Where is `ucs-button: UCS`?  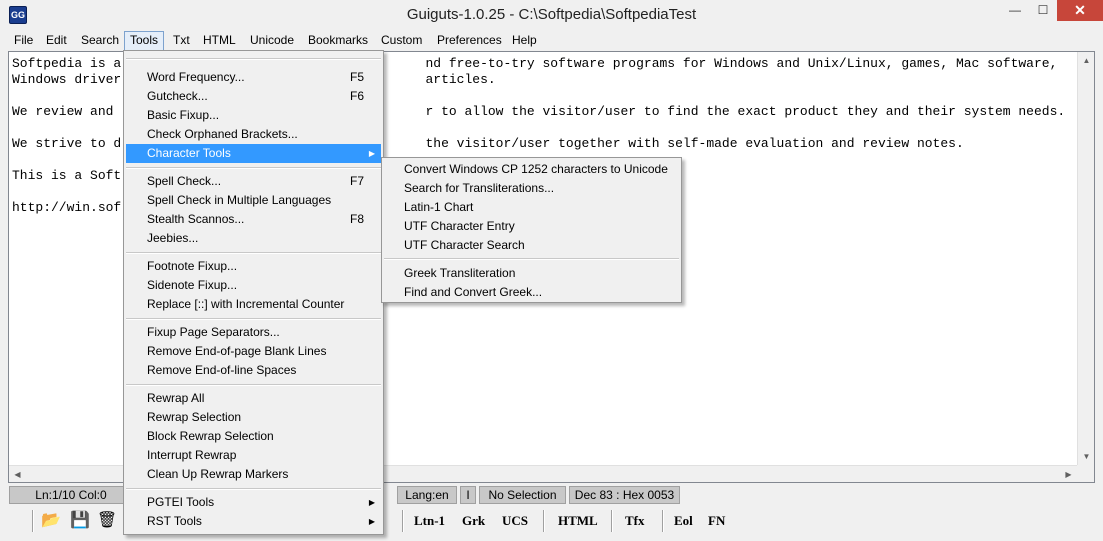
ucs-button: UCS is located at coordinates (515, 521).